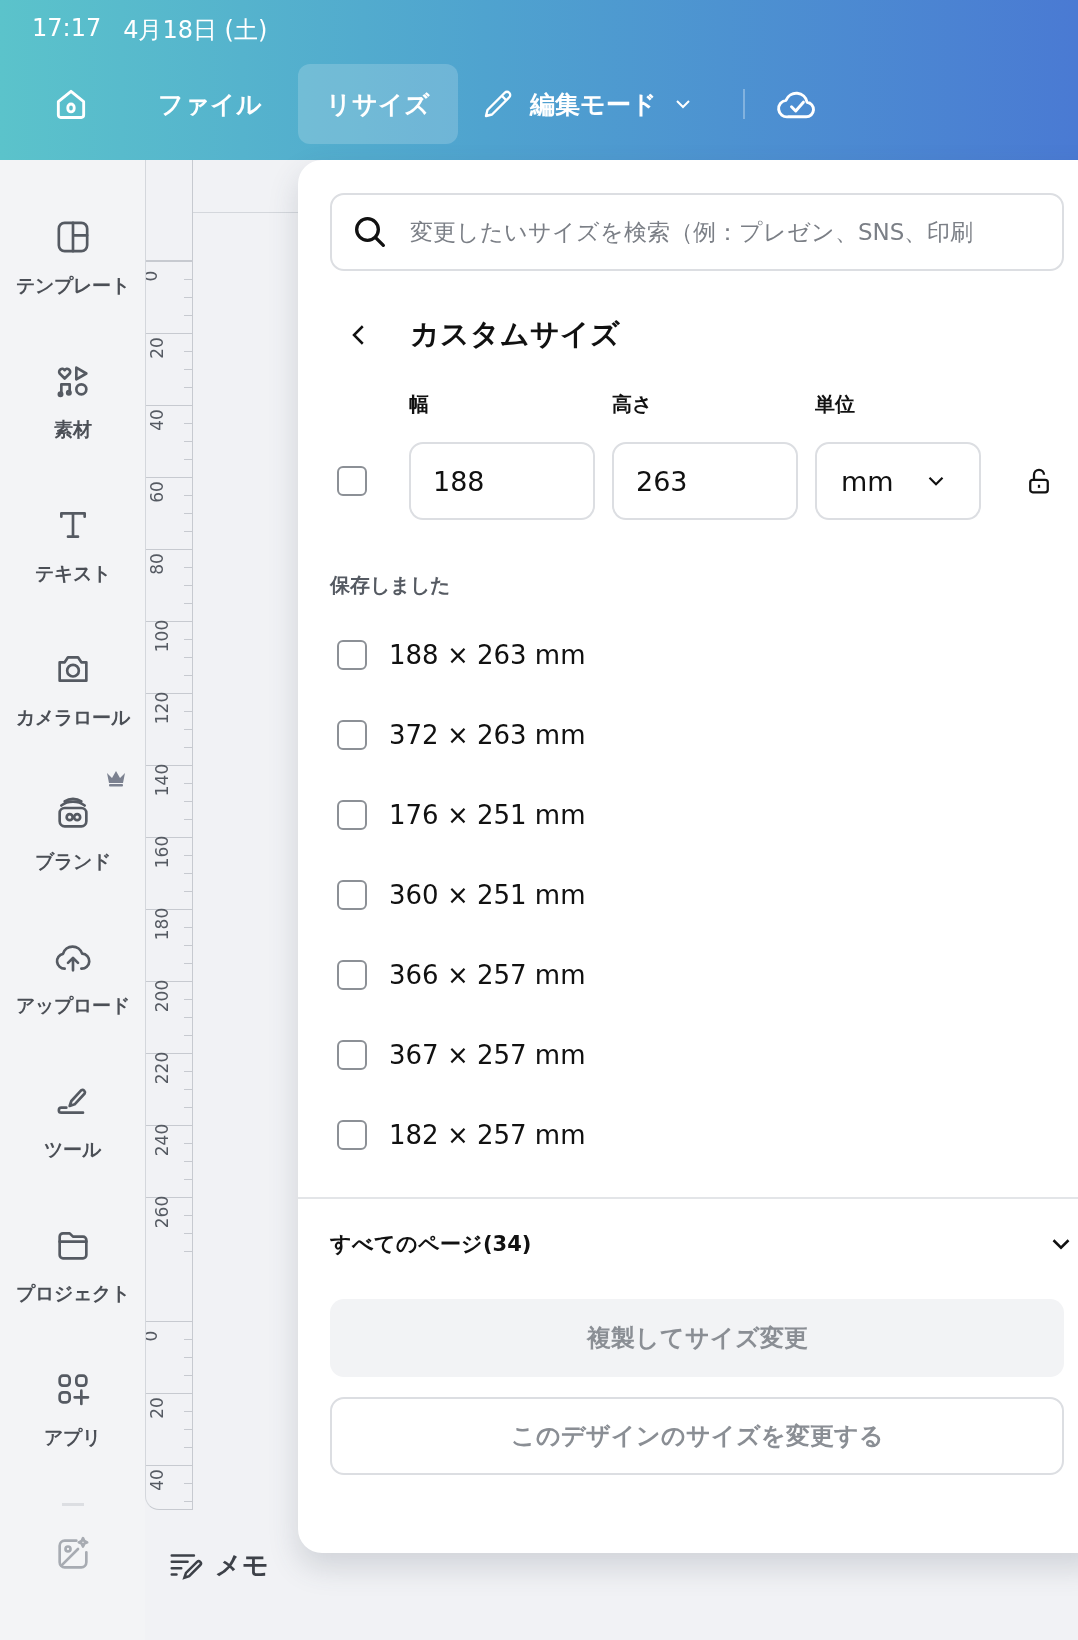 This screenshot has height=1640, width=1078. What do you see at coordinates (162, 1212) in the screenshot?
I see `ruler-mark: 260` at bounding box center [162, 1212].